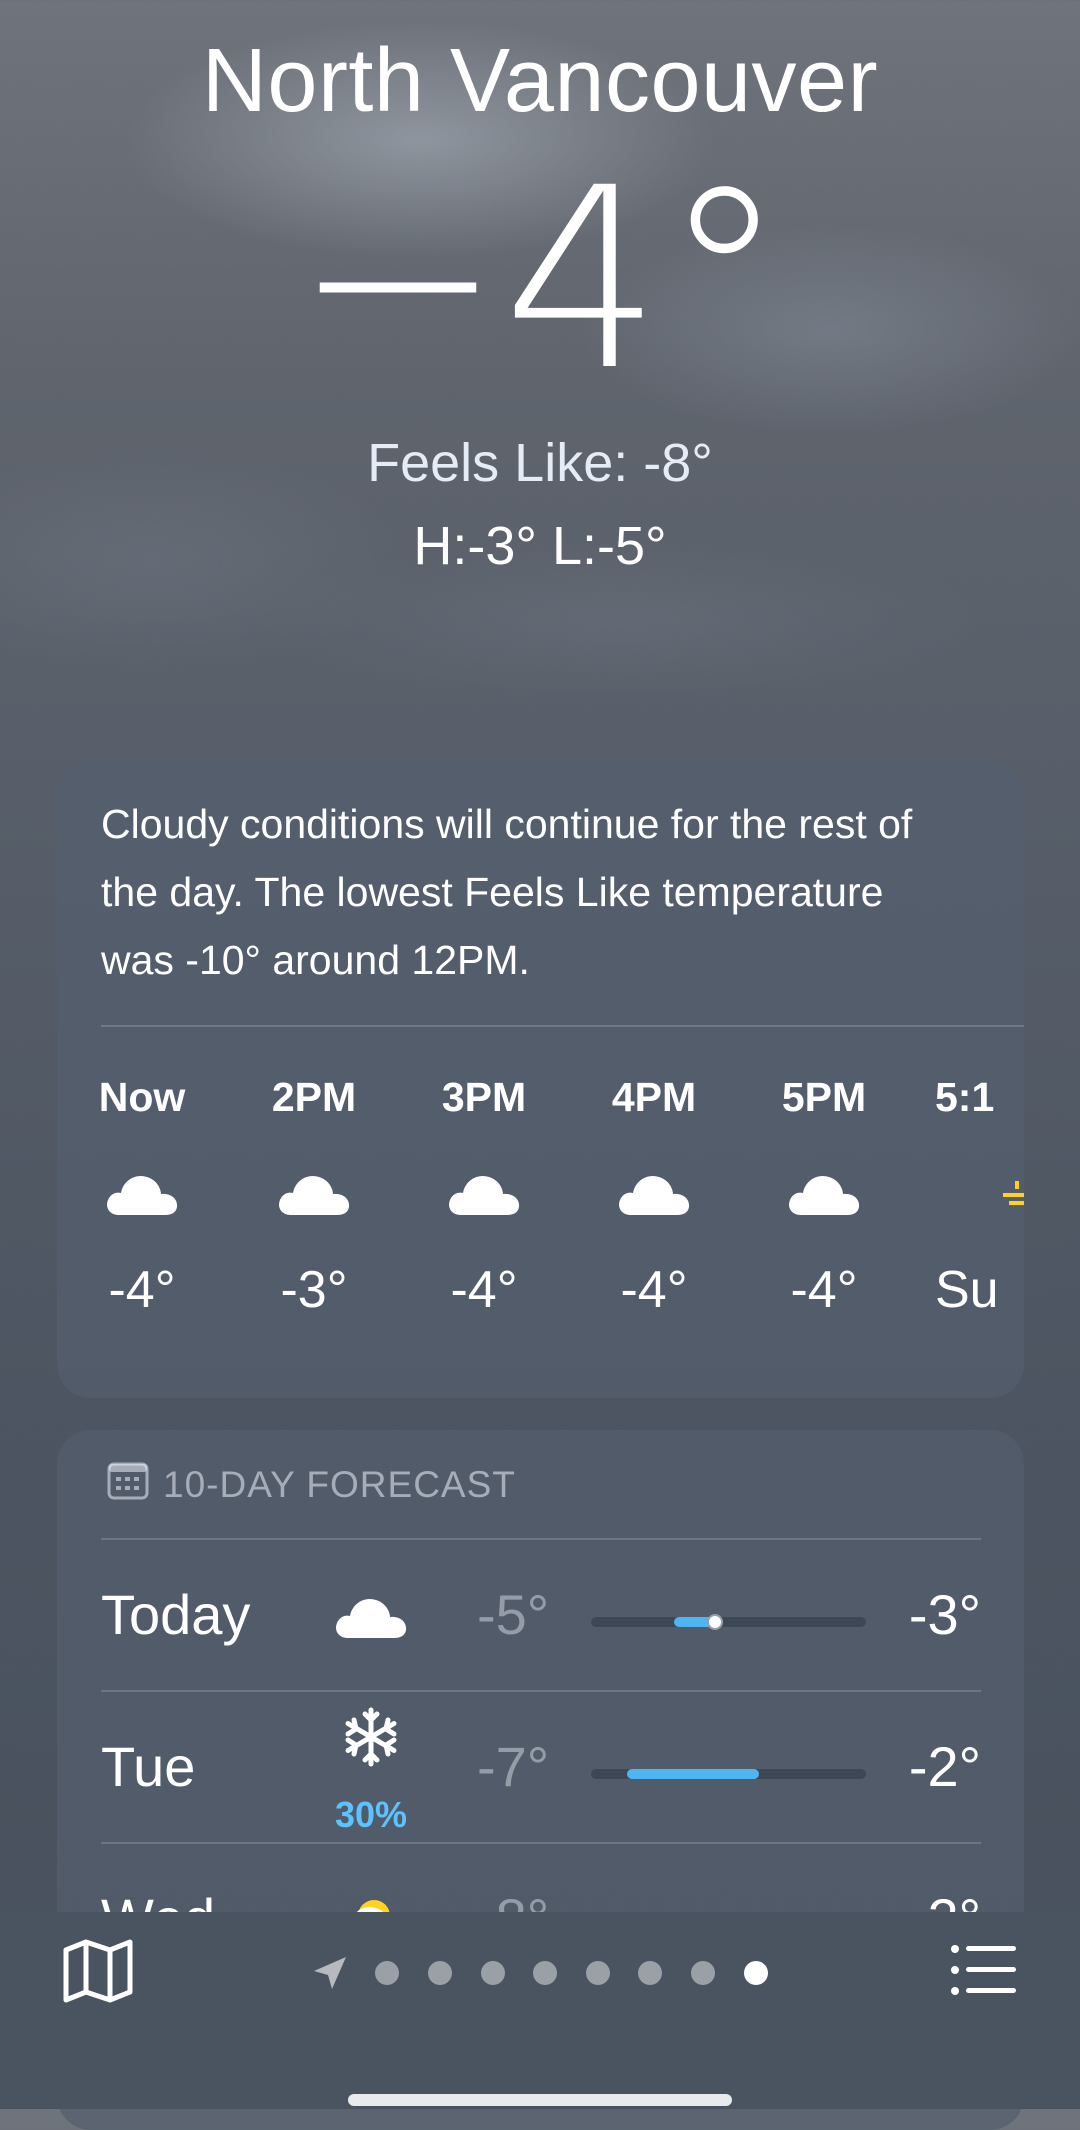 Image resolution: width=1080 pixels, height=2130 pixels. What do you see at coordinates (176, 1614) in the screenshot?
I see `forecast-day: Today` at bounding box center [176, 1614].